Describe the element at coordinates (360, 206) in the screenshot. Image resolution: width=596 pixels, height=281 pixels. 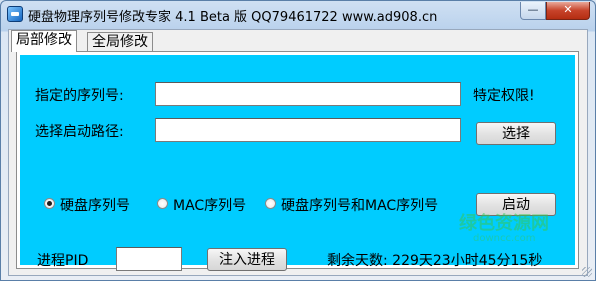
I see `option-label: 硬盘序列号和MAC序列号` at that location.